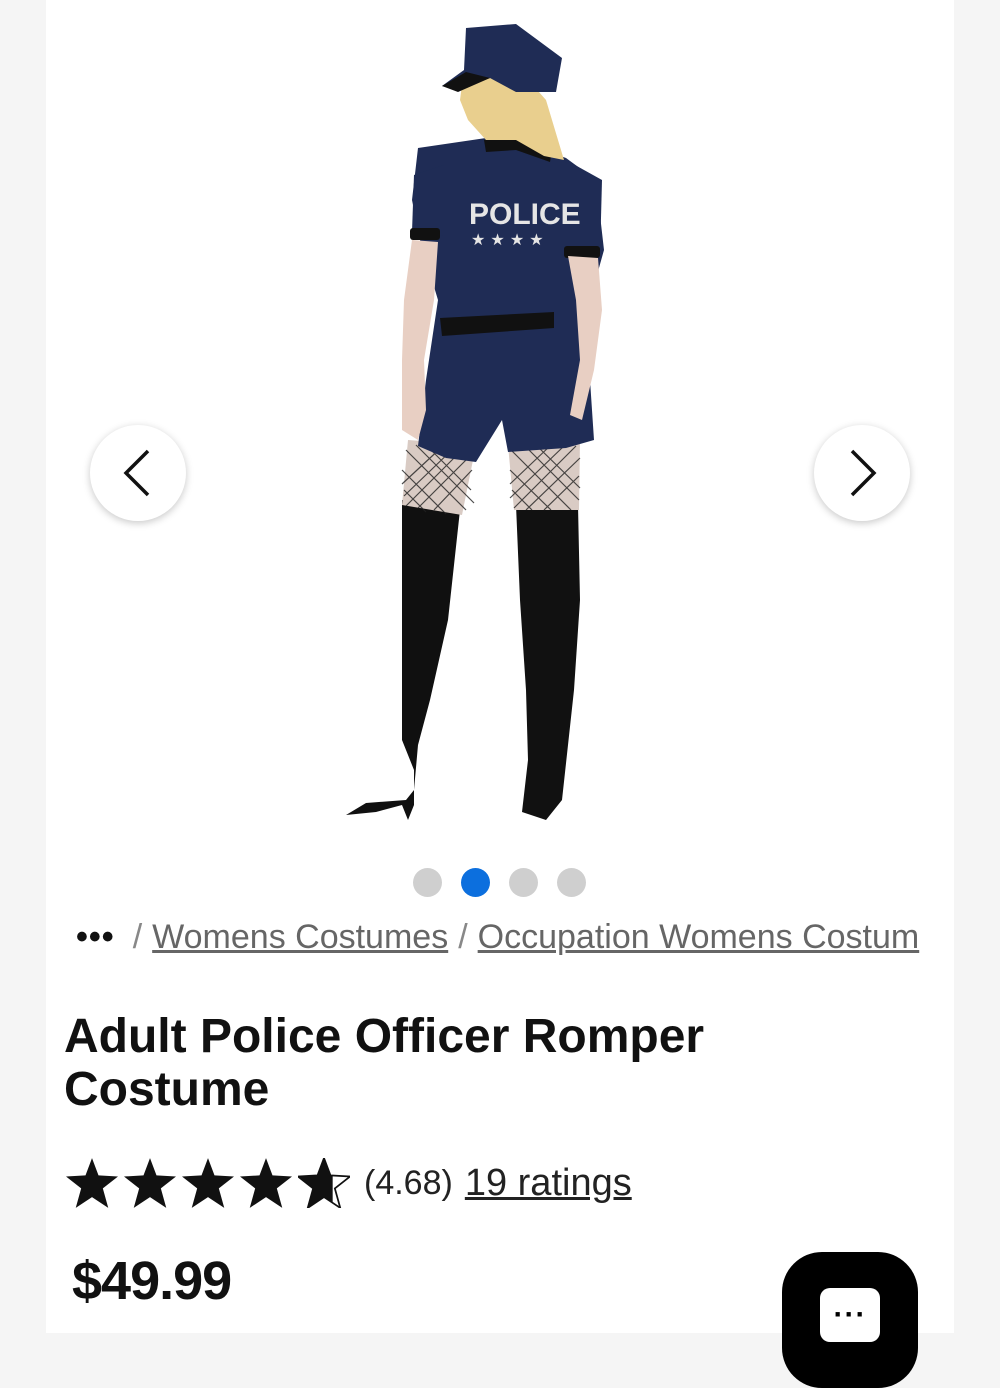 This screenshot has width=1000, height=1388. What do you see at coordinates (324, 1183) in the screenshot?
I see `partial-star-icon` at bounding box center [324, 1183].